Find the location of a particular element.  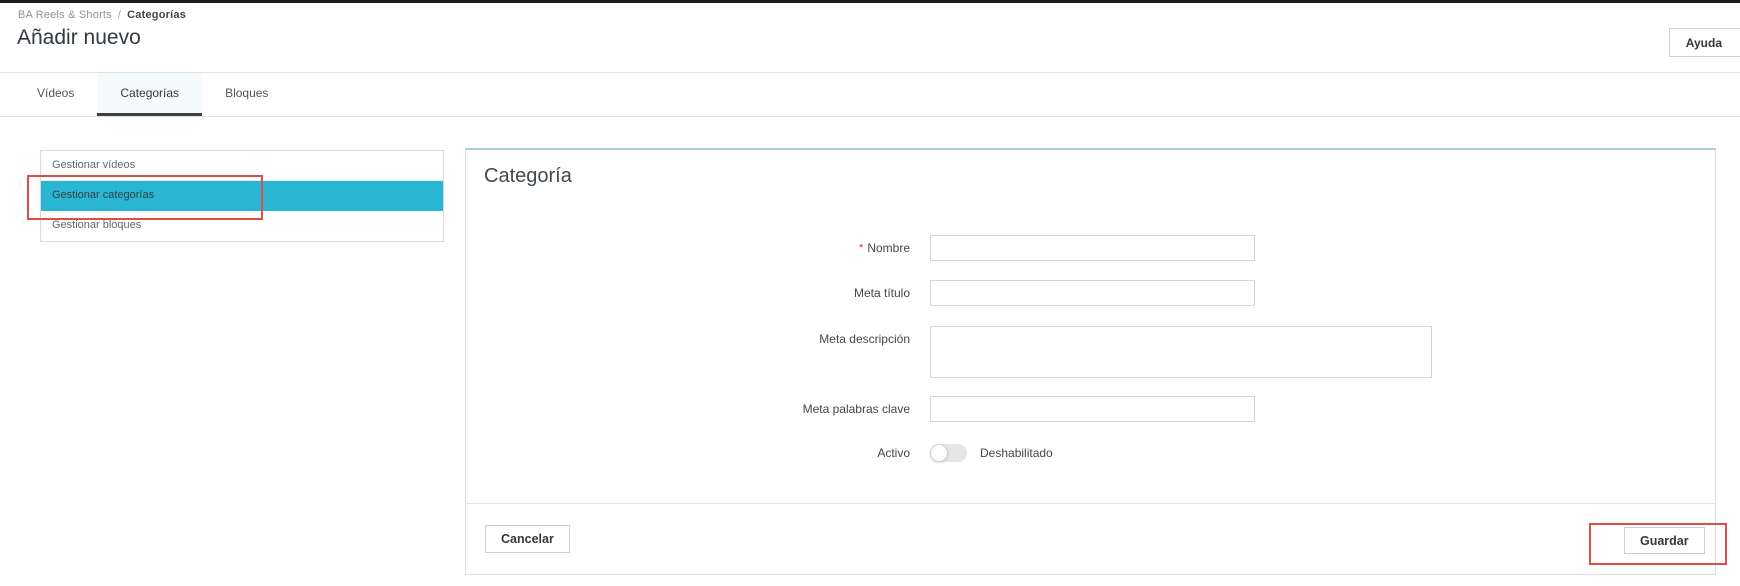

page-title: Añadir nuevo is located at coordinates (79, 37).